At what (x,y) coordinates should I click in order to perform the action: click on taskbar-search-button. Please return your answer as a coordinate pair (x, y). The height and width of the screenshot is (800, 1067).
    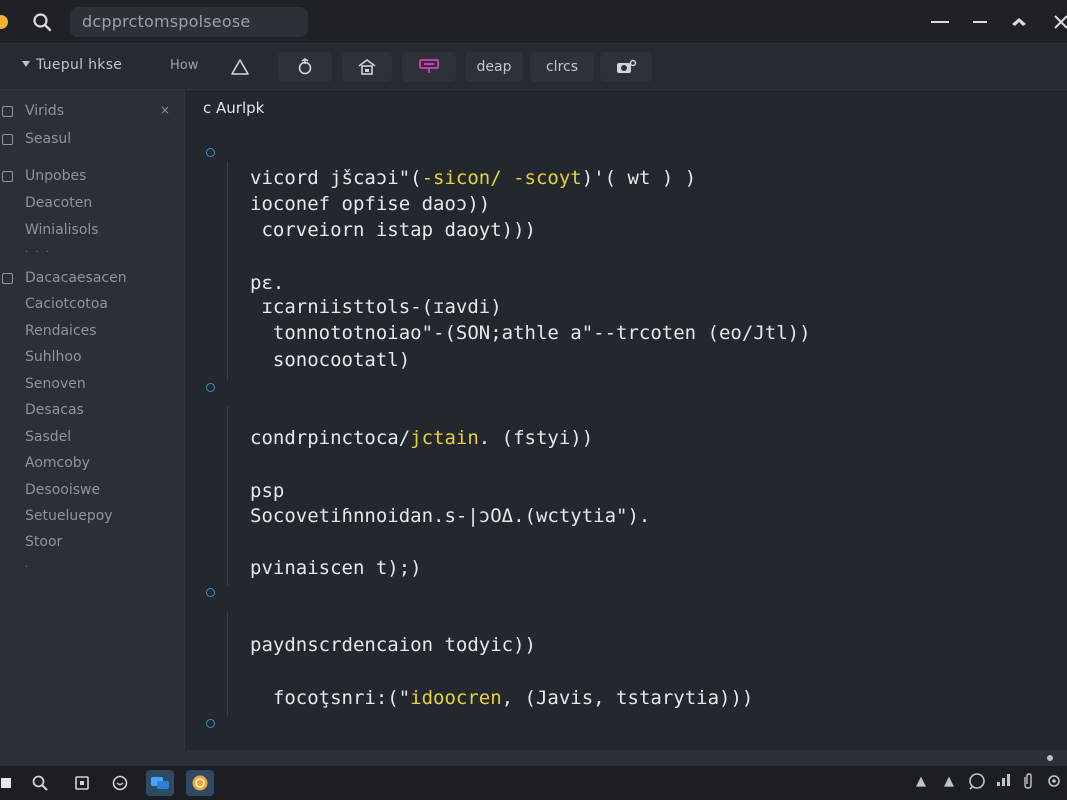
    Looking at the image, I should click on (40, 783).